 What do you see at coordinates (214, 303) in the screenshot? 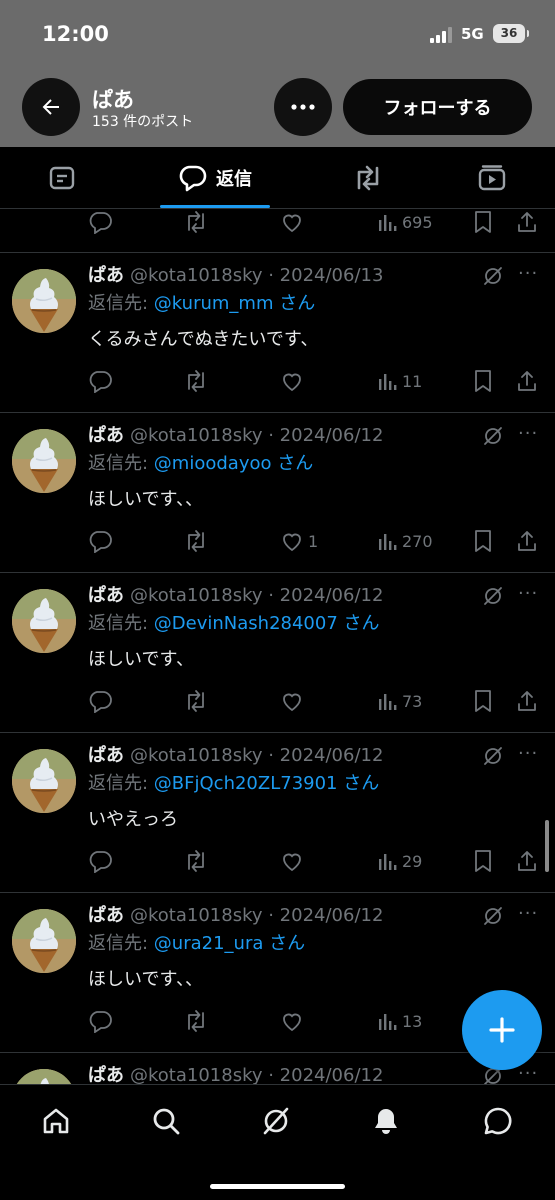
I see `mention-link: @kurum_mm` at bounding box center [214, 303].